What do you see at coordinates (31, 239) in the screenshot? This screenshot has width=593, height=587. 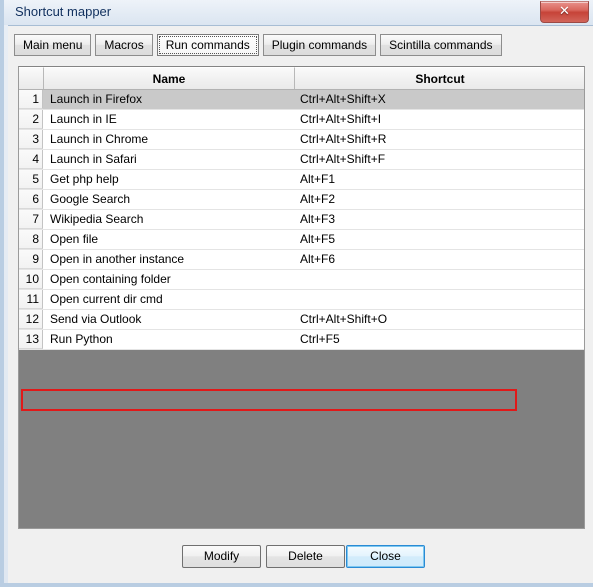 I see `row-index: 8` at bounding box center [31, 239].